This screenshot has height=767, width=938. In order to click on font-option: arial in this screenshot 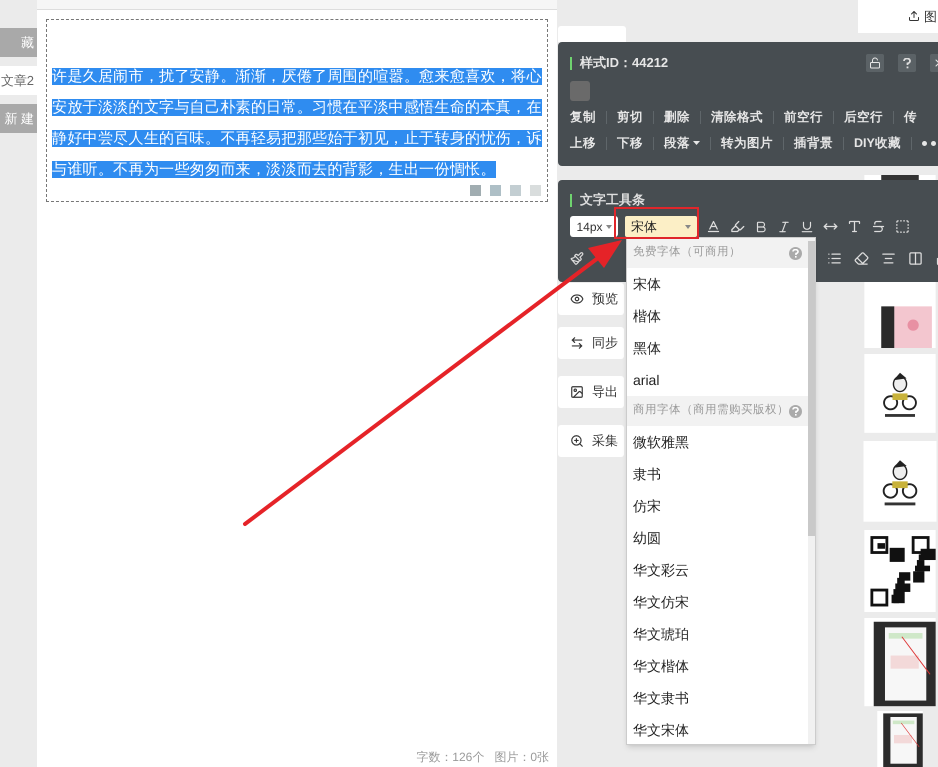, I will do `click(717, 380)`.